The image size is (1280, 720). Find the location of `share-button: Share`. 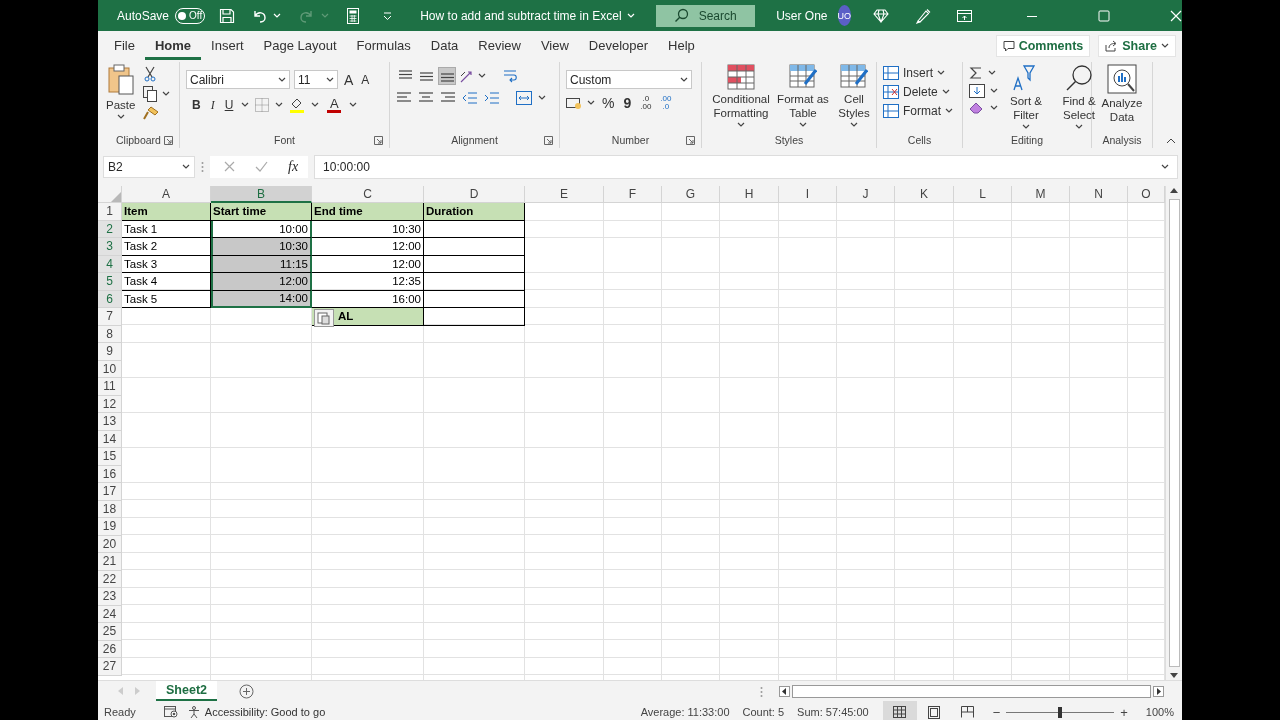

share-button: Share is located at coordinates (1137, 45).